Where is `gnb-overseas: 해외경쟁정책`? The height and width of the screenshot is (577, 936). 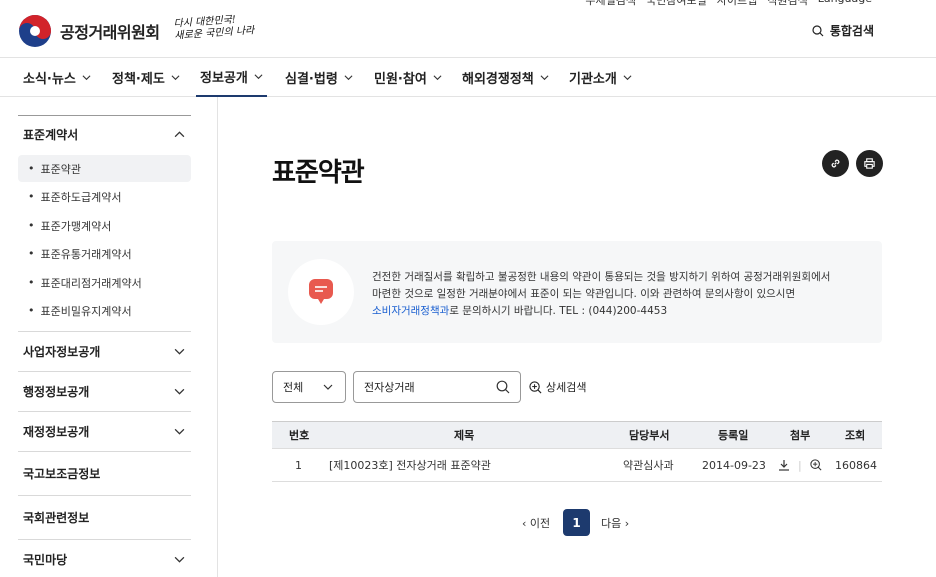
gnb-overseas: 해외경쟁정책 is located at coordinates (505, 77).